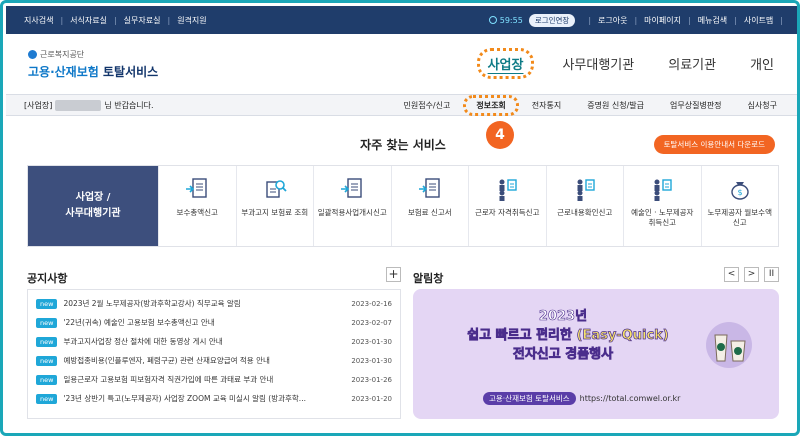  I want to click on welcome-prefix: [사업장], so click(38, 105).